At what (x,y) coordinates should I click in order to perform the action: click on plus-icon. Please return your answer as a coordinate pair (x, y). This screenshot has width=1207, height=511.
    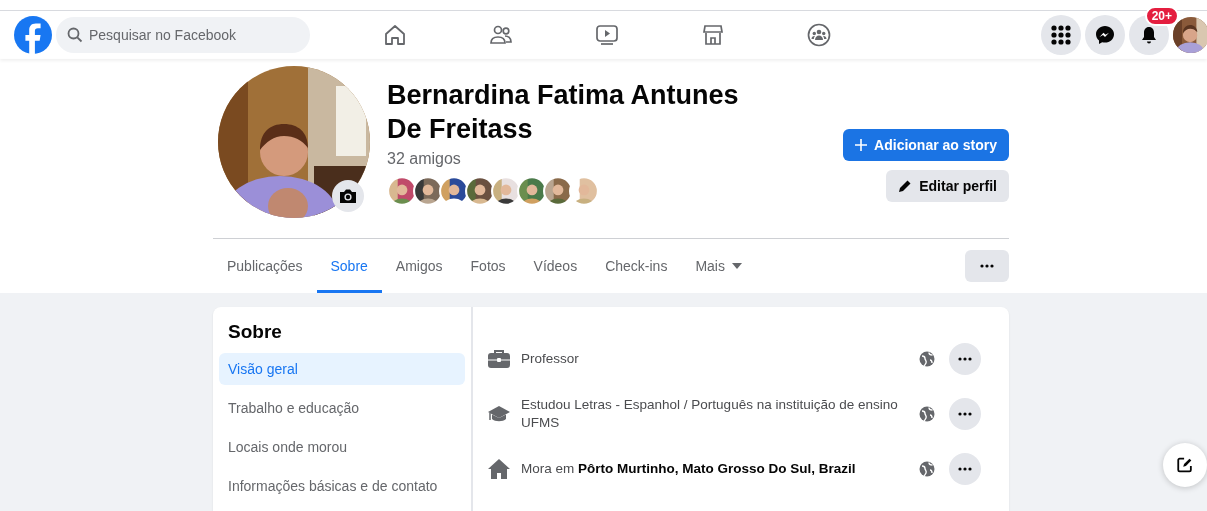
    Looking at the image, I should click on (861, 145).